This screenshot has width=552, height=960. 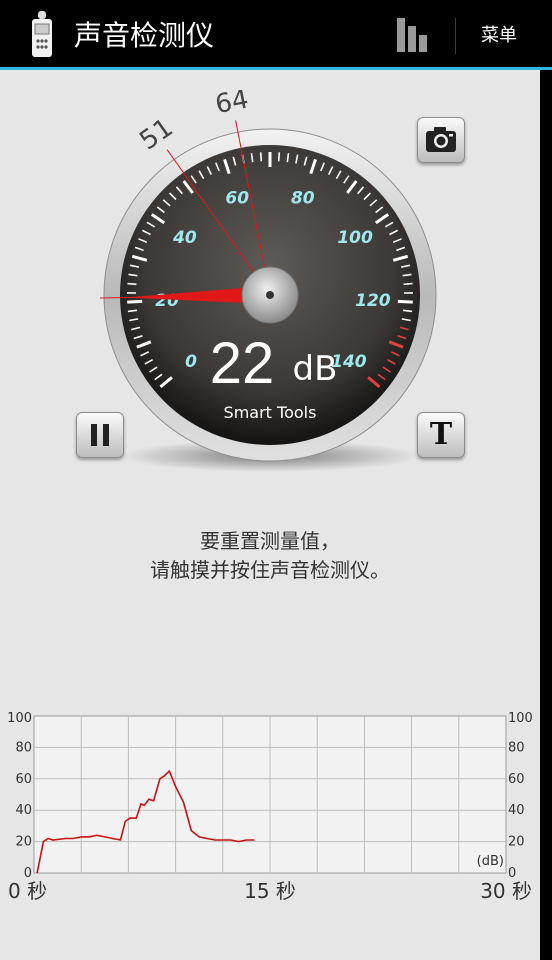 I want to click on gauge-hub-center, so click(x=270, y=295).